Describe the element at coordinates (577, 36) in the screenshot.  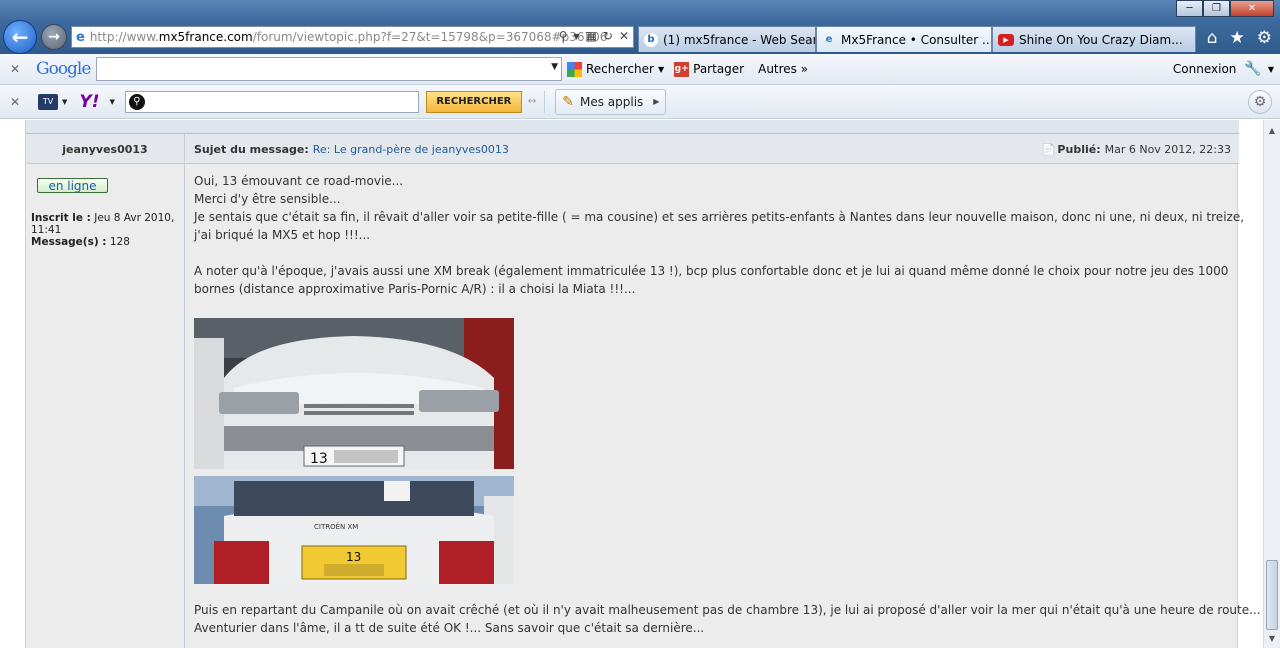
I see `dropdown-icon: ▾` at that location.